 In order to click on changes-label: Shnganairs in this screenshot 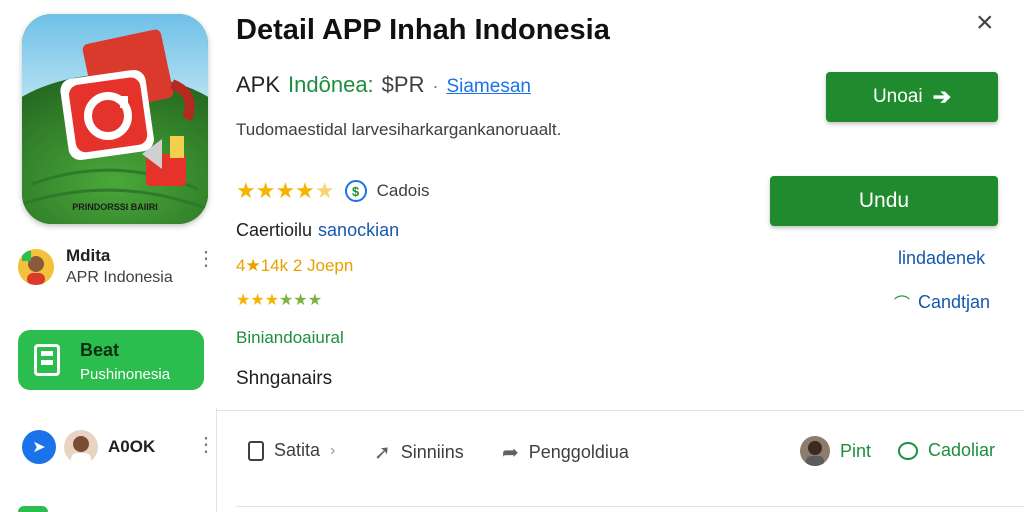, I will do `click(284, 378)`.